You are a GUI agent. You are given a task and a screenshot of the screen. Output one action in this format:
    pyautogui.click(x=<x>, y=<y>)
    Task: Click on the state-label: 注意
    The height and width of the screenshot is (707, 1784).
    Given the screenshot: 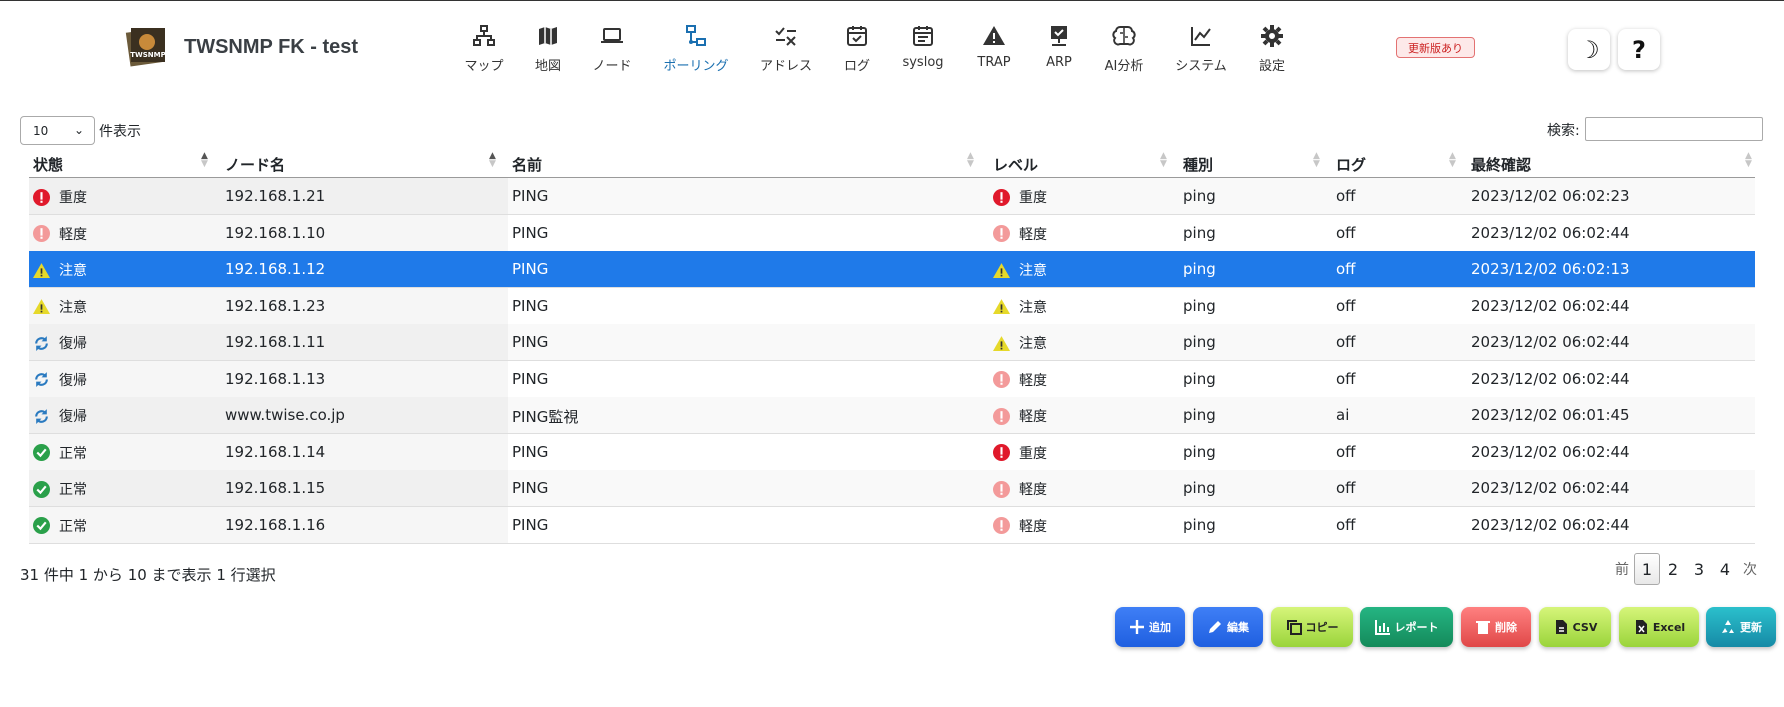 What is the action you would take?
    pyautogui.click(x=73, y=307)
    